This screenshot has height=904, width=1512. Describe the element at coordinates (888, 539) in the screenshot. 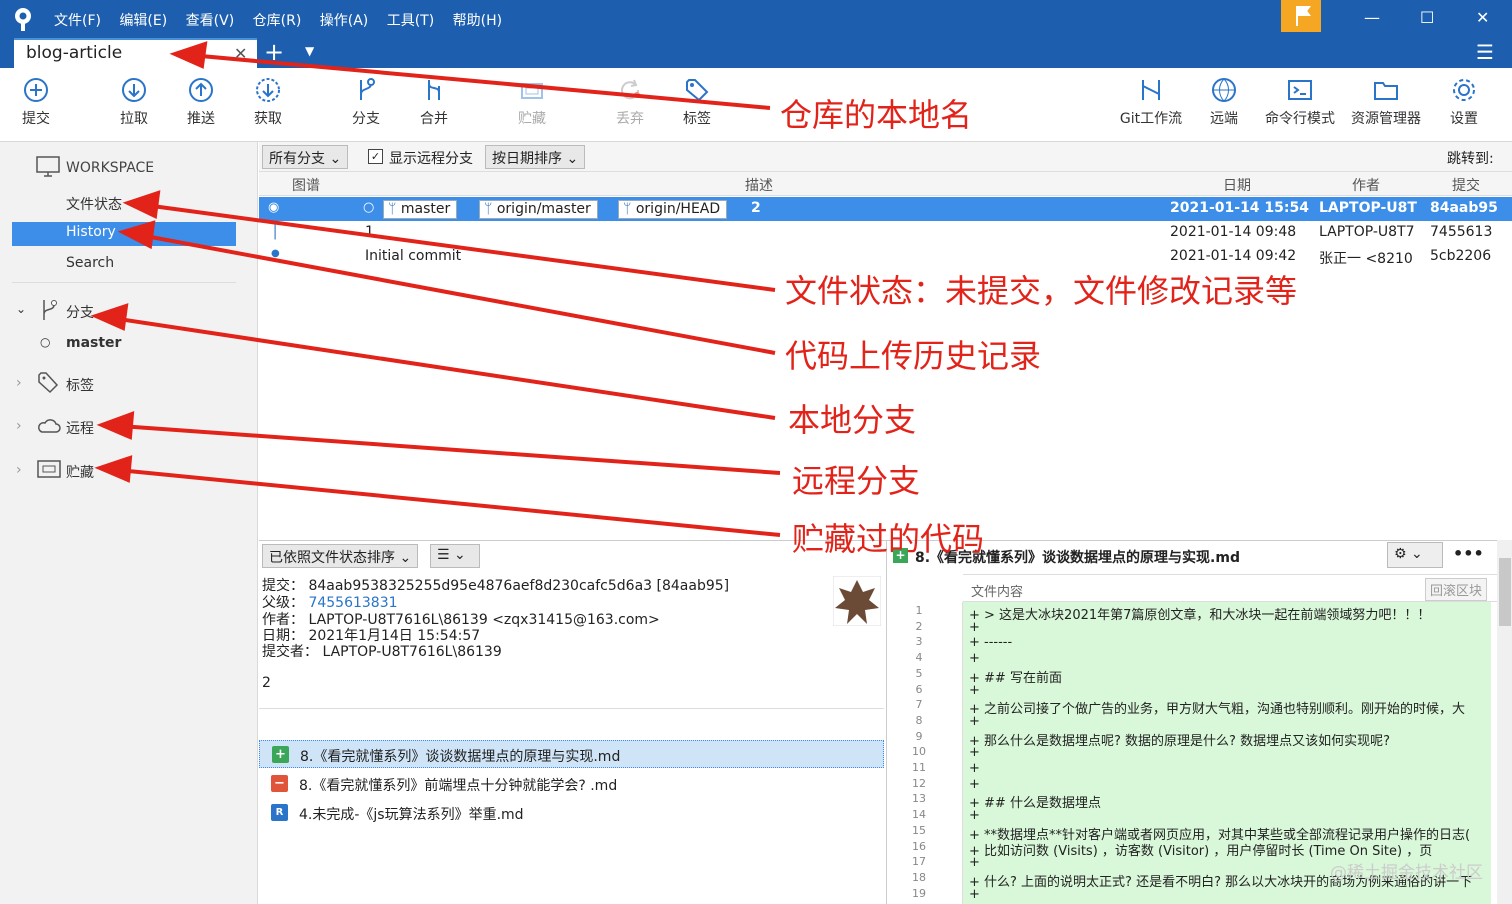

I see `annotation-stash: 贮藏过的代码` at that location.